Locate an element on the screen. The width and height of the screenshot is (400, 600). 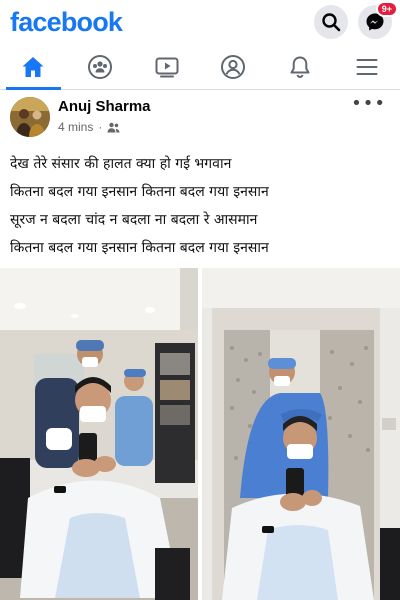
home-icon is located at coordinates (33, 66).